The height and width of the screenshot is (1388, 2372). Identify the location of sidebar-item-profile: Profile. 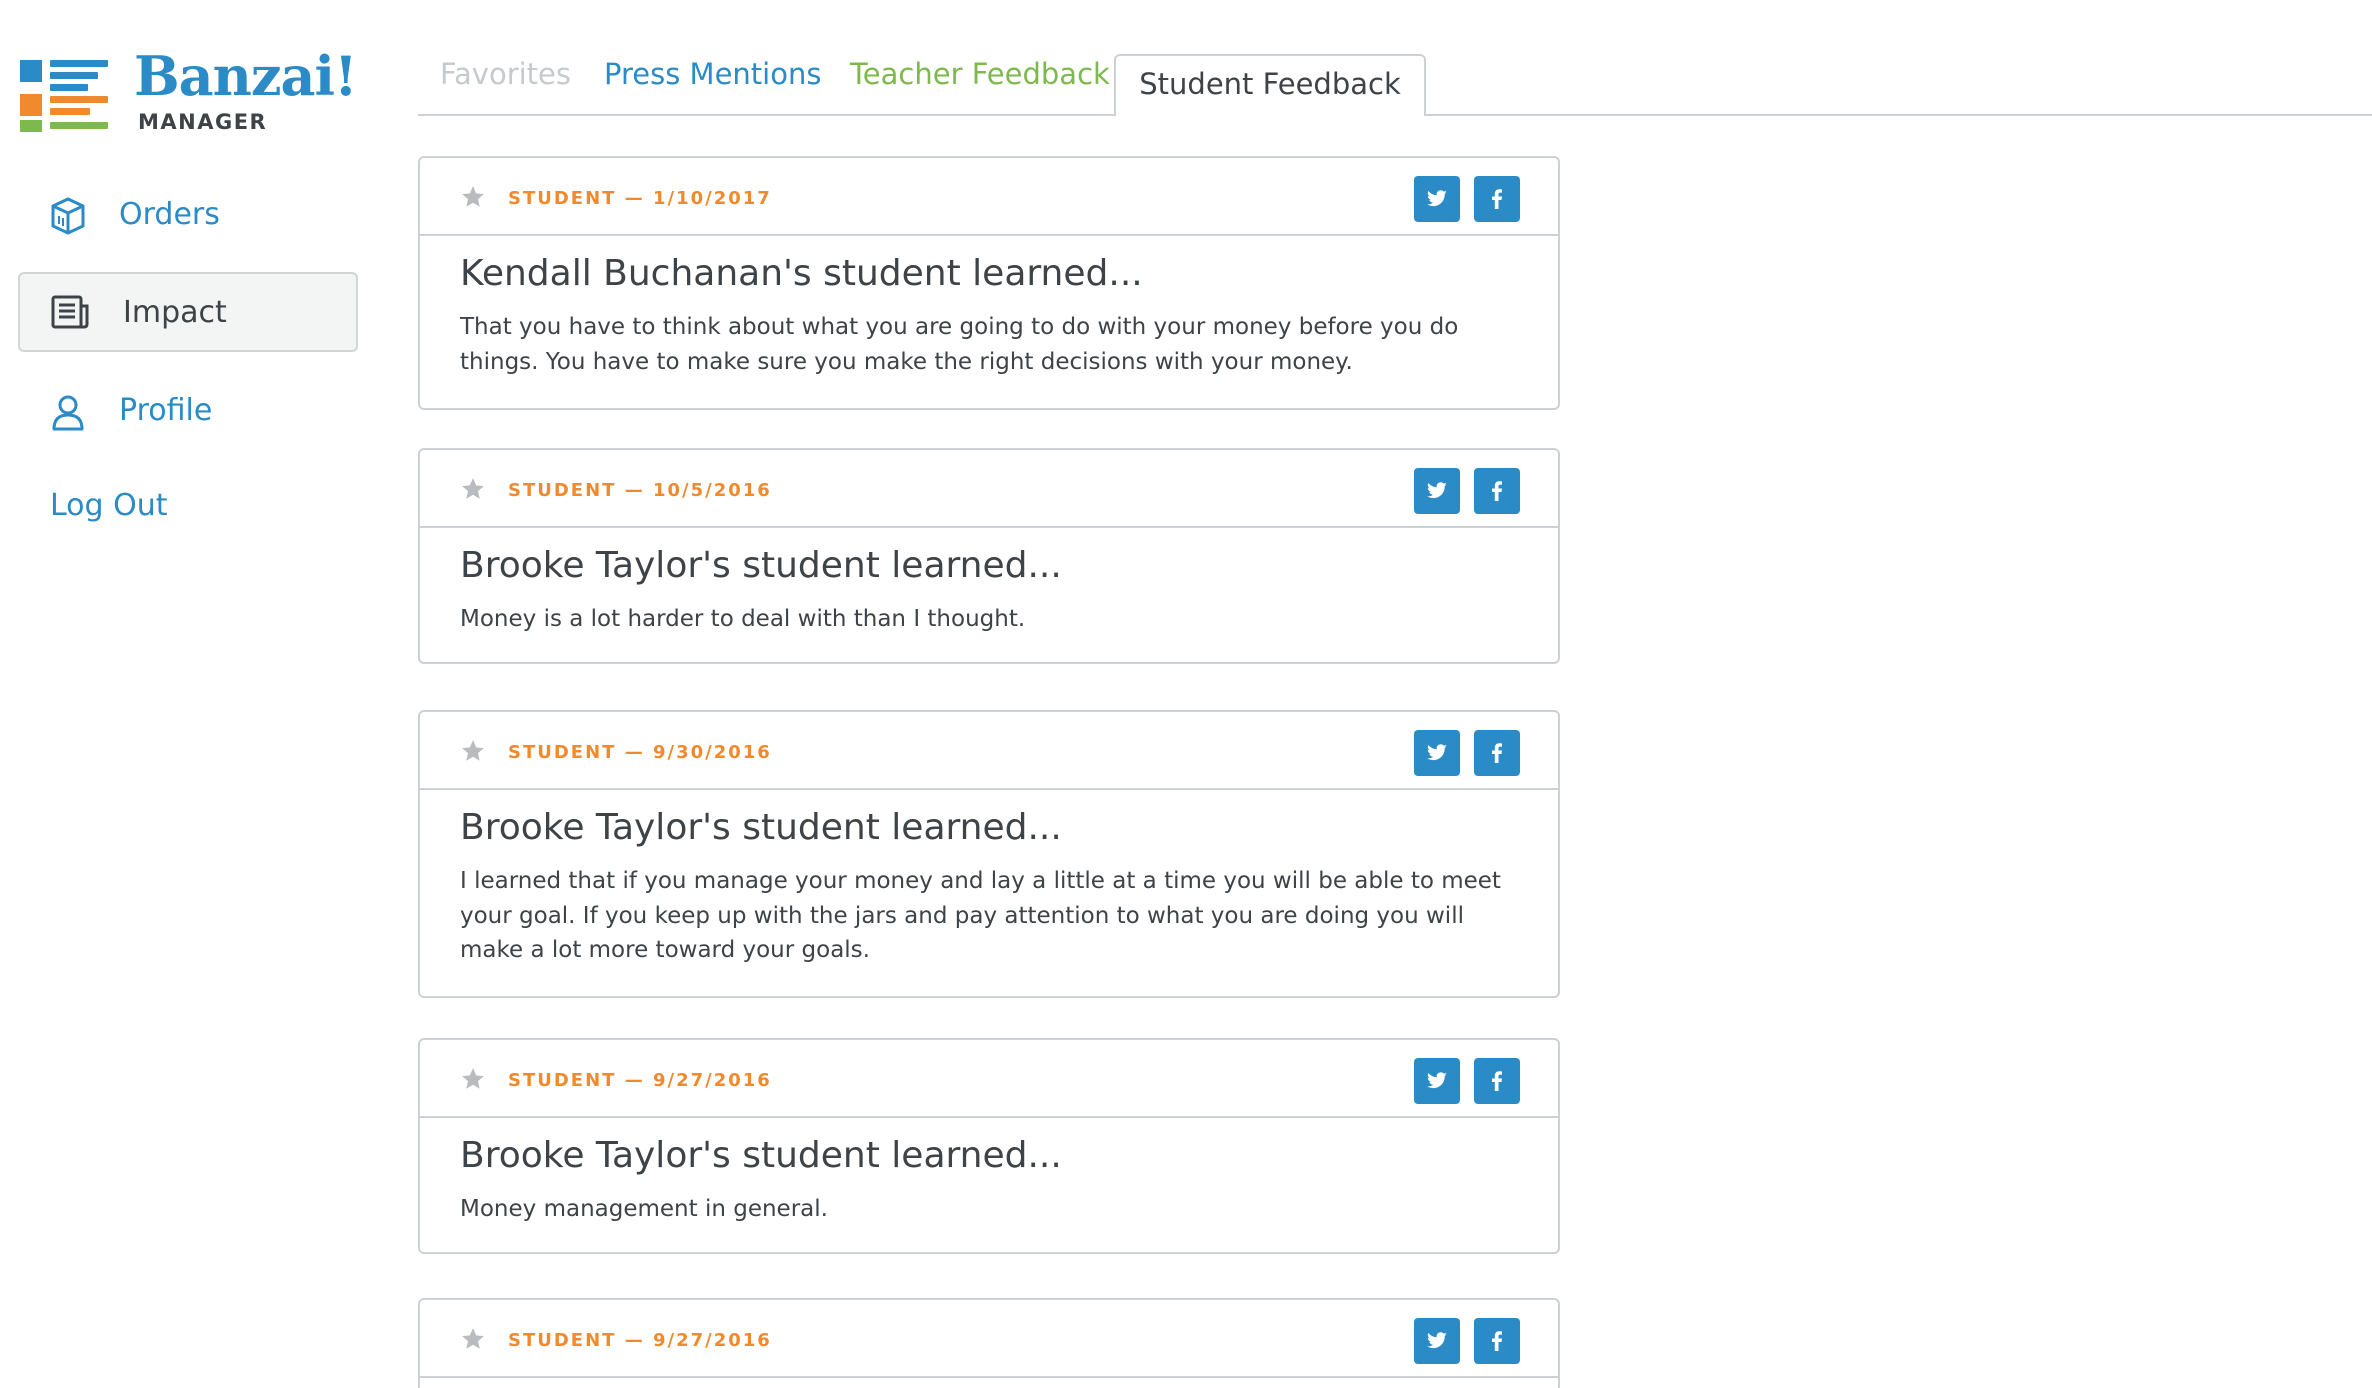
(188, 410).